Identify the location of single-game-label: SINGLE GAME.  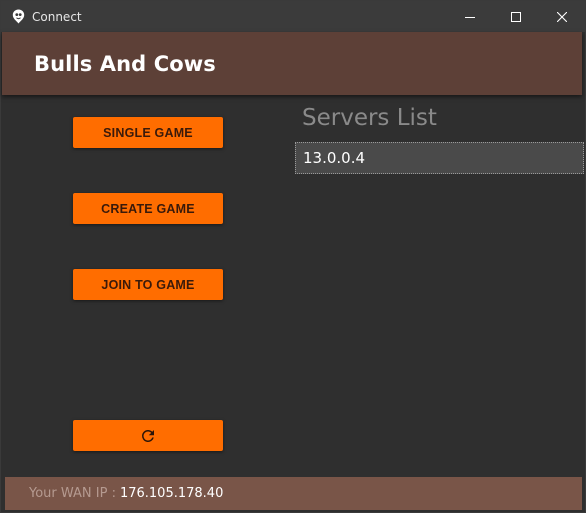
(148, 132).